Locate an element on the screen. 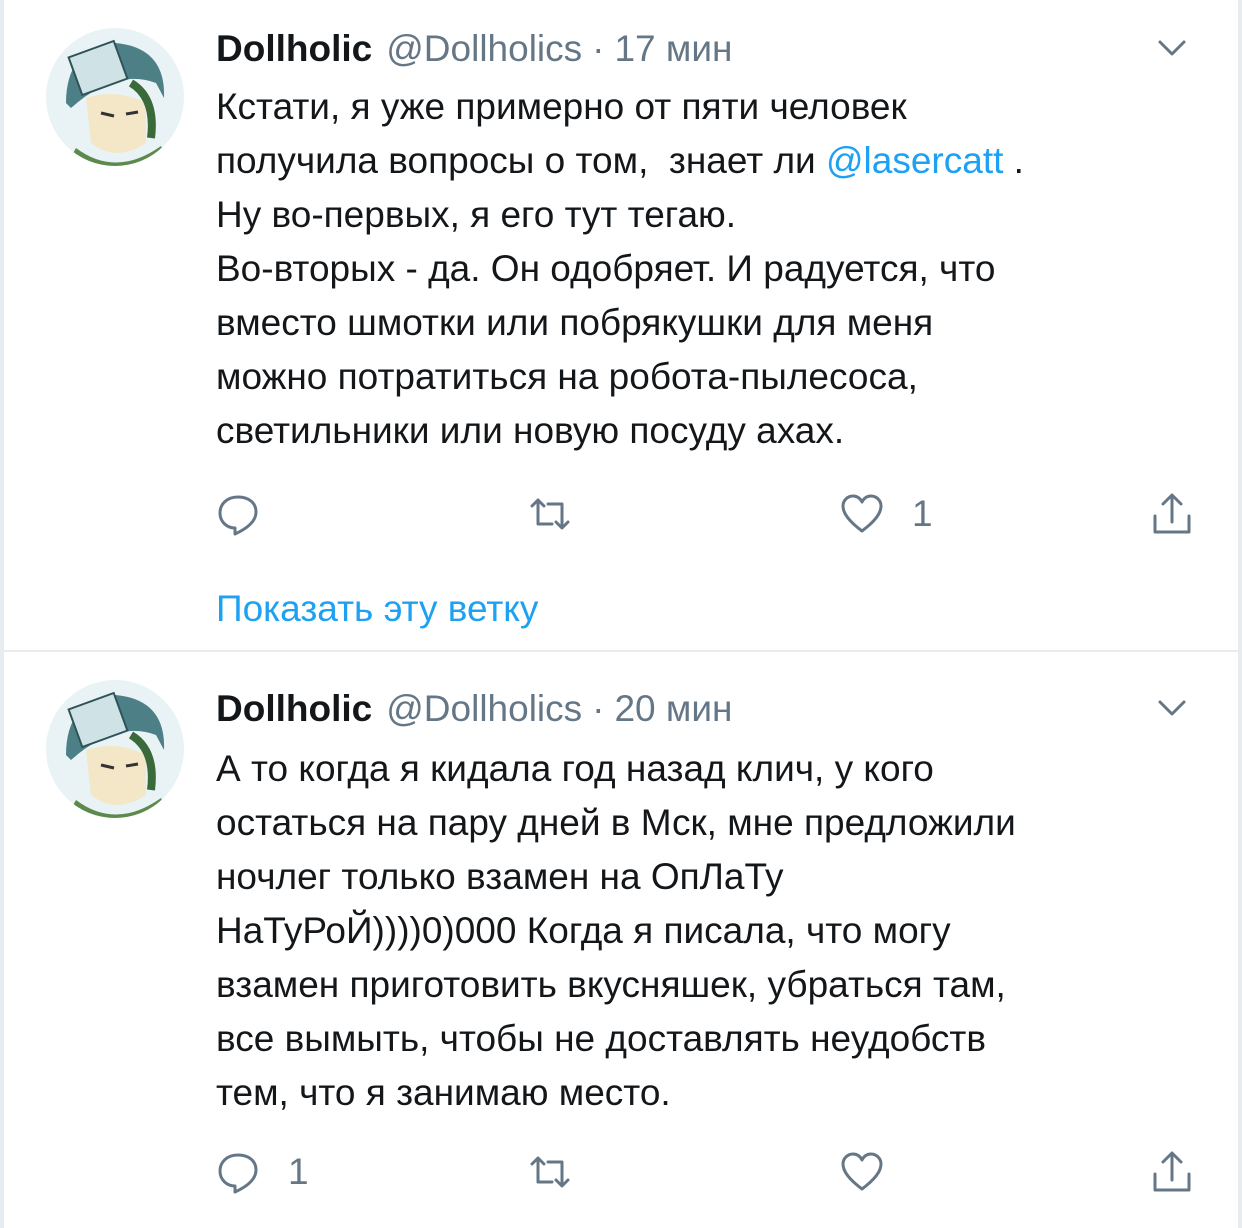  reply-button is located at coordinates (252, 514).